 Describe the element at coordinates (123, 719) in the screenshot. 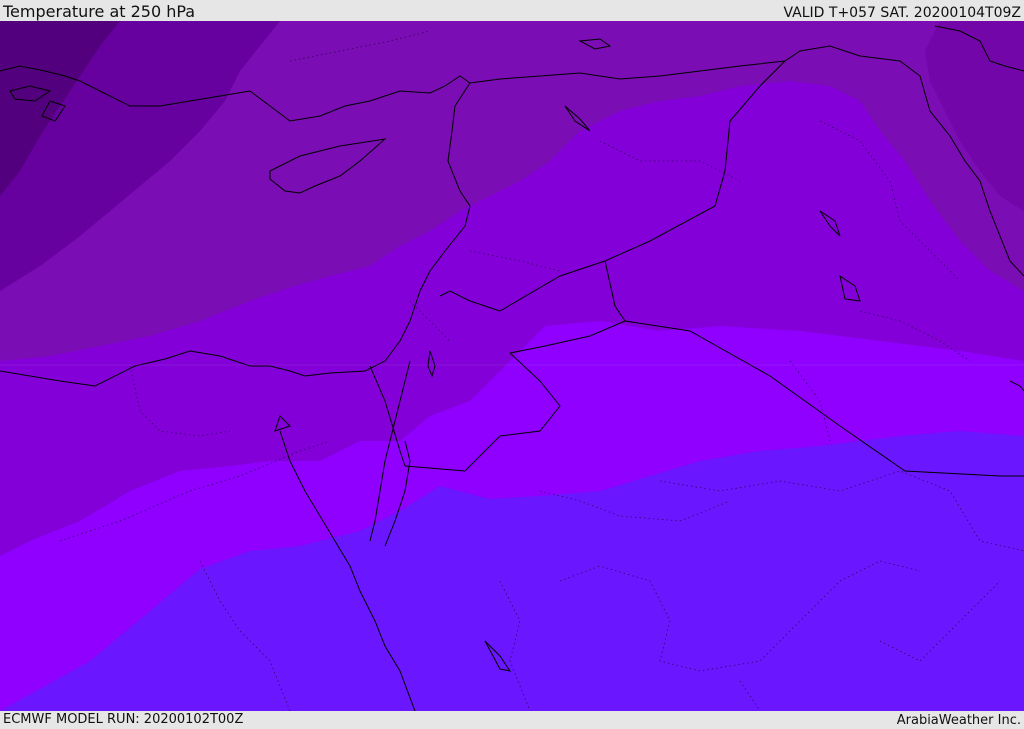

I see `model-run-label: ECMWF MODEL RUN: 20200102T00Z` at that location.